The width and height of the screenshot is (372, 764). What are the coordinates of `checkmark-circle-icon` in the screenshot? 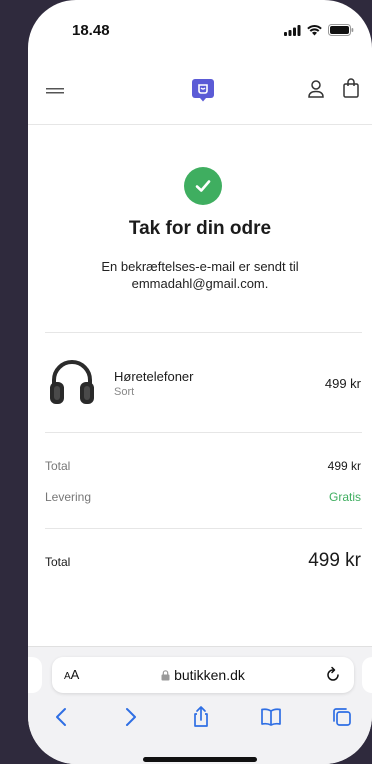 It's located at (203, 186).